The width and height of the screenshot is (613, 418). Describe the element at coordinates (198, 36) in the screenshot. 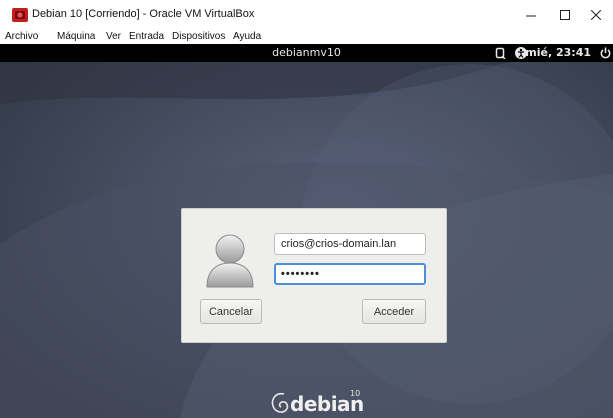

I see `menu-dispositivos: Dispositivos` at that location.